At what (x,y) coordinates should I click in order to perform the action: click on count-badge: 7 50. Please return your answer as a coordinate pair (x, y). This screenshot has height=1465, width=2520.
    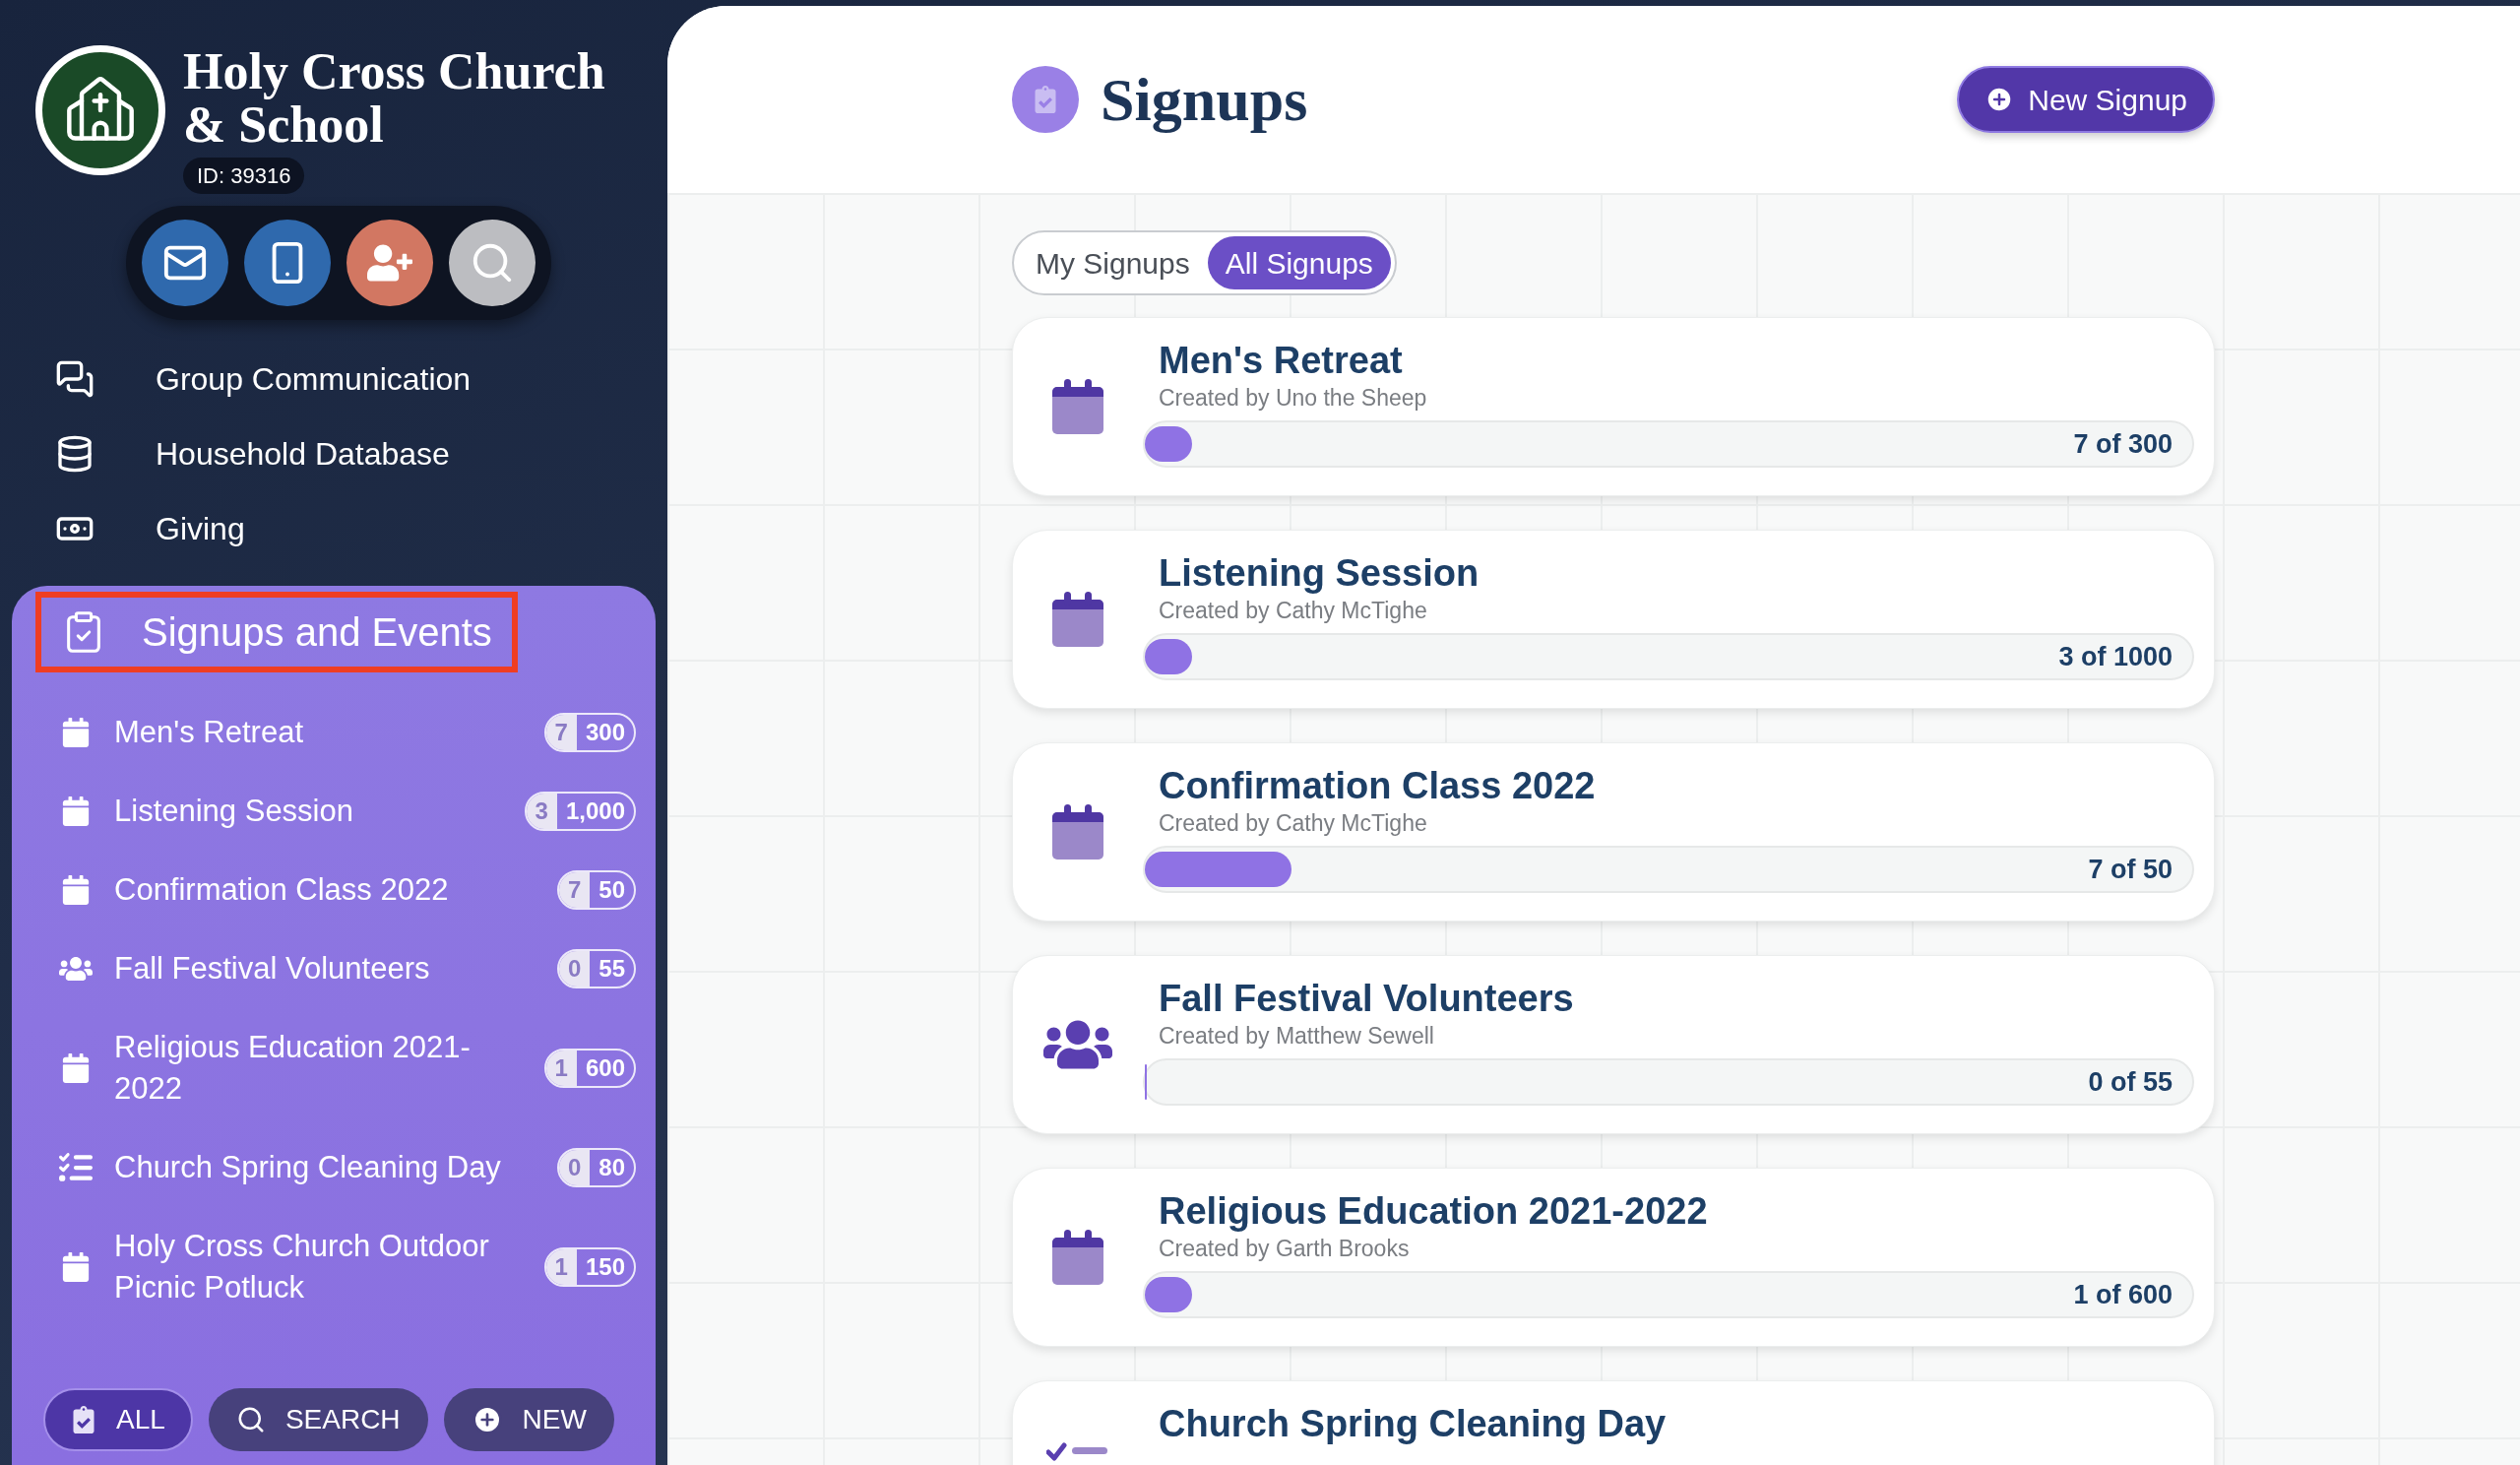
    Looking at the image, I should click on (596, 890).